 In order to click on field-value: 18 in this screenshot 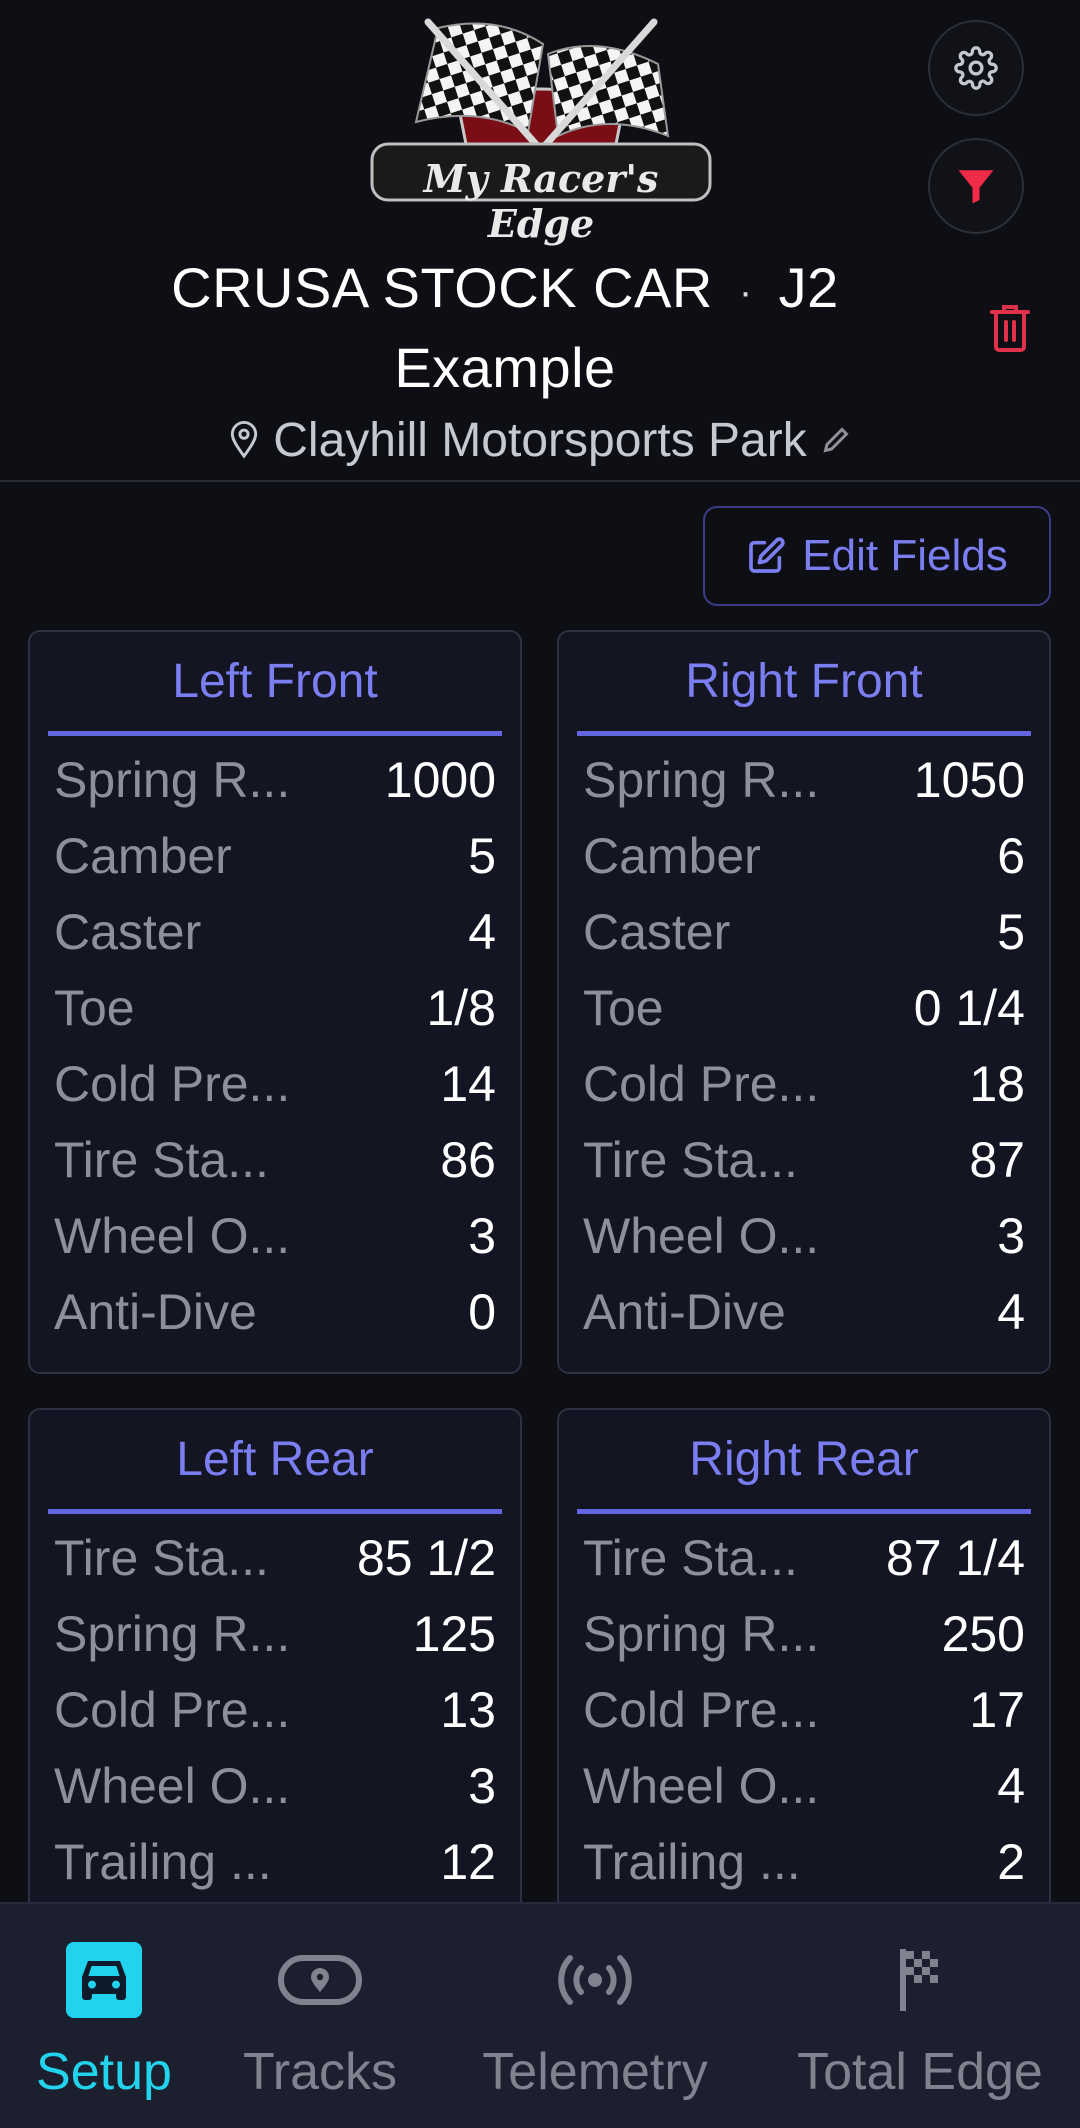, I will do `click(997, 1084)`.